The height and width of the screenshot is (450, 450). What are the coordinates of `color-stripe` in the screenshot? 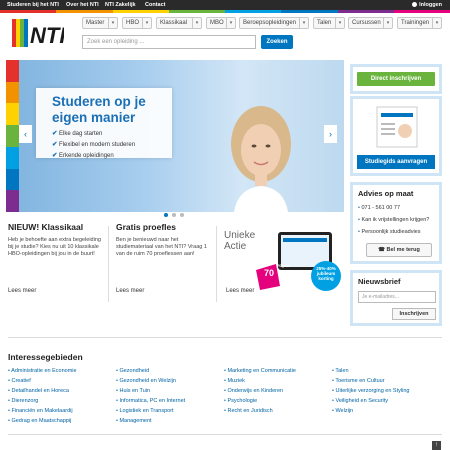 It's located at (225, 11).